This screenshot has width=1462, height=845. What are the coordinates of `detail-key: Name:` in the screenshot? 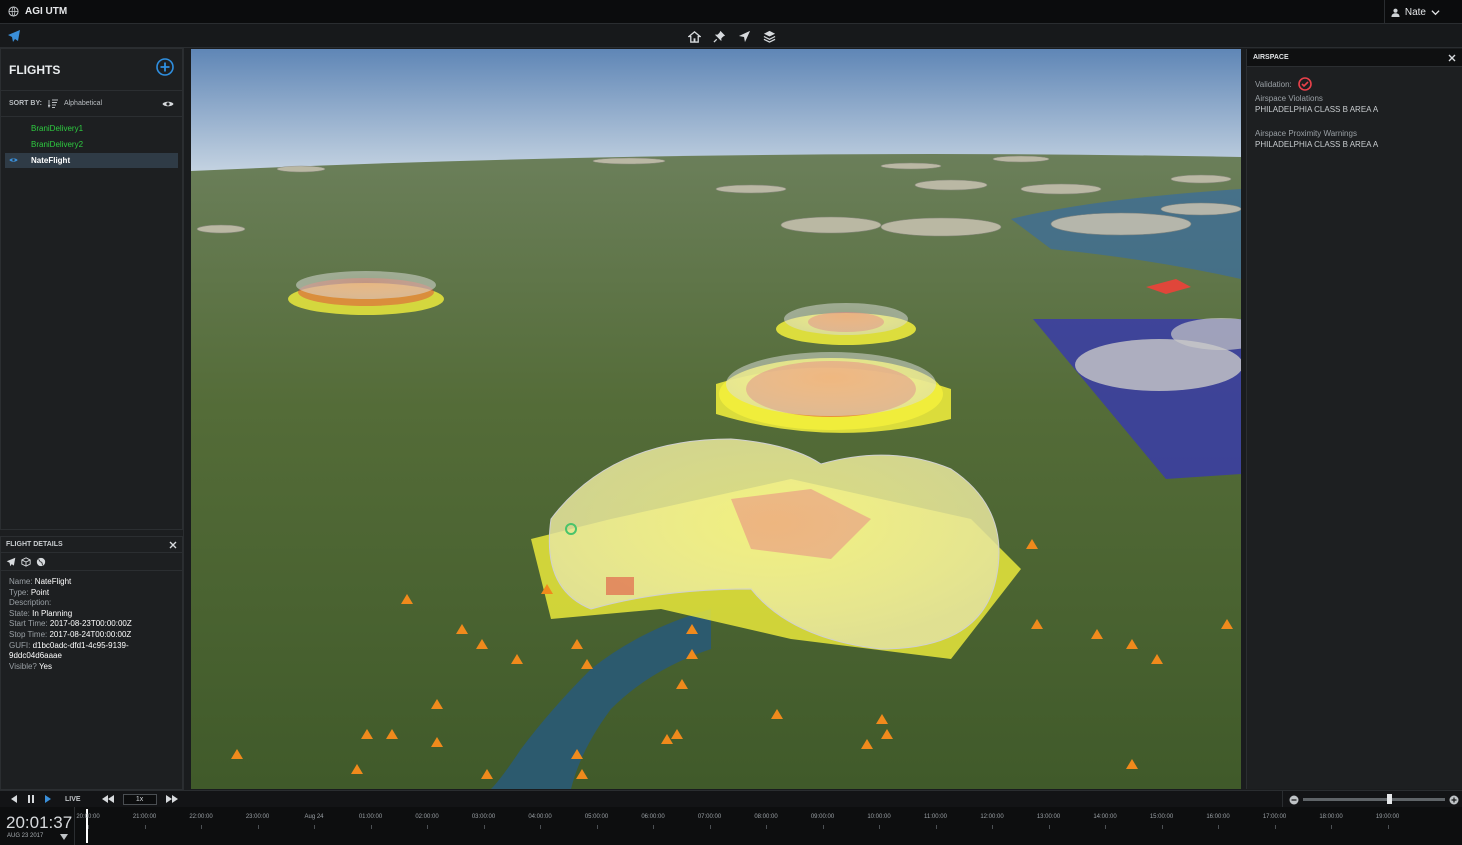 It's located at (21, 581).